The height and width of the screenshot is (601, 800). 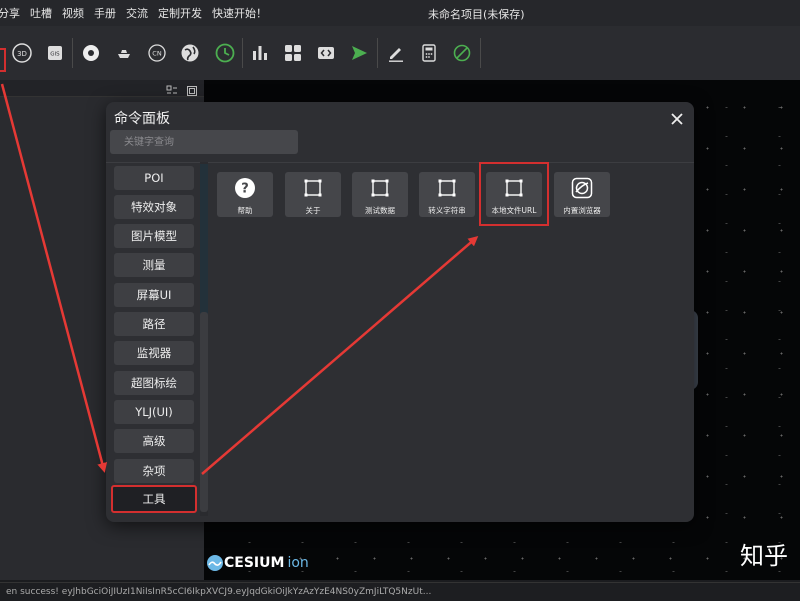 I want to click on 3d-icon: 3D, so click(x=22, y=53).